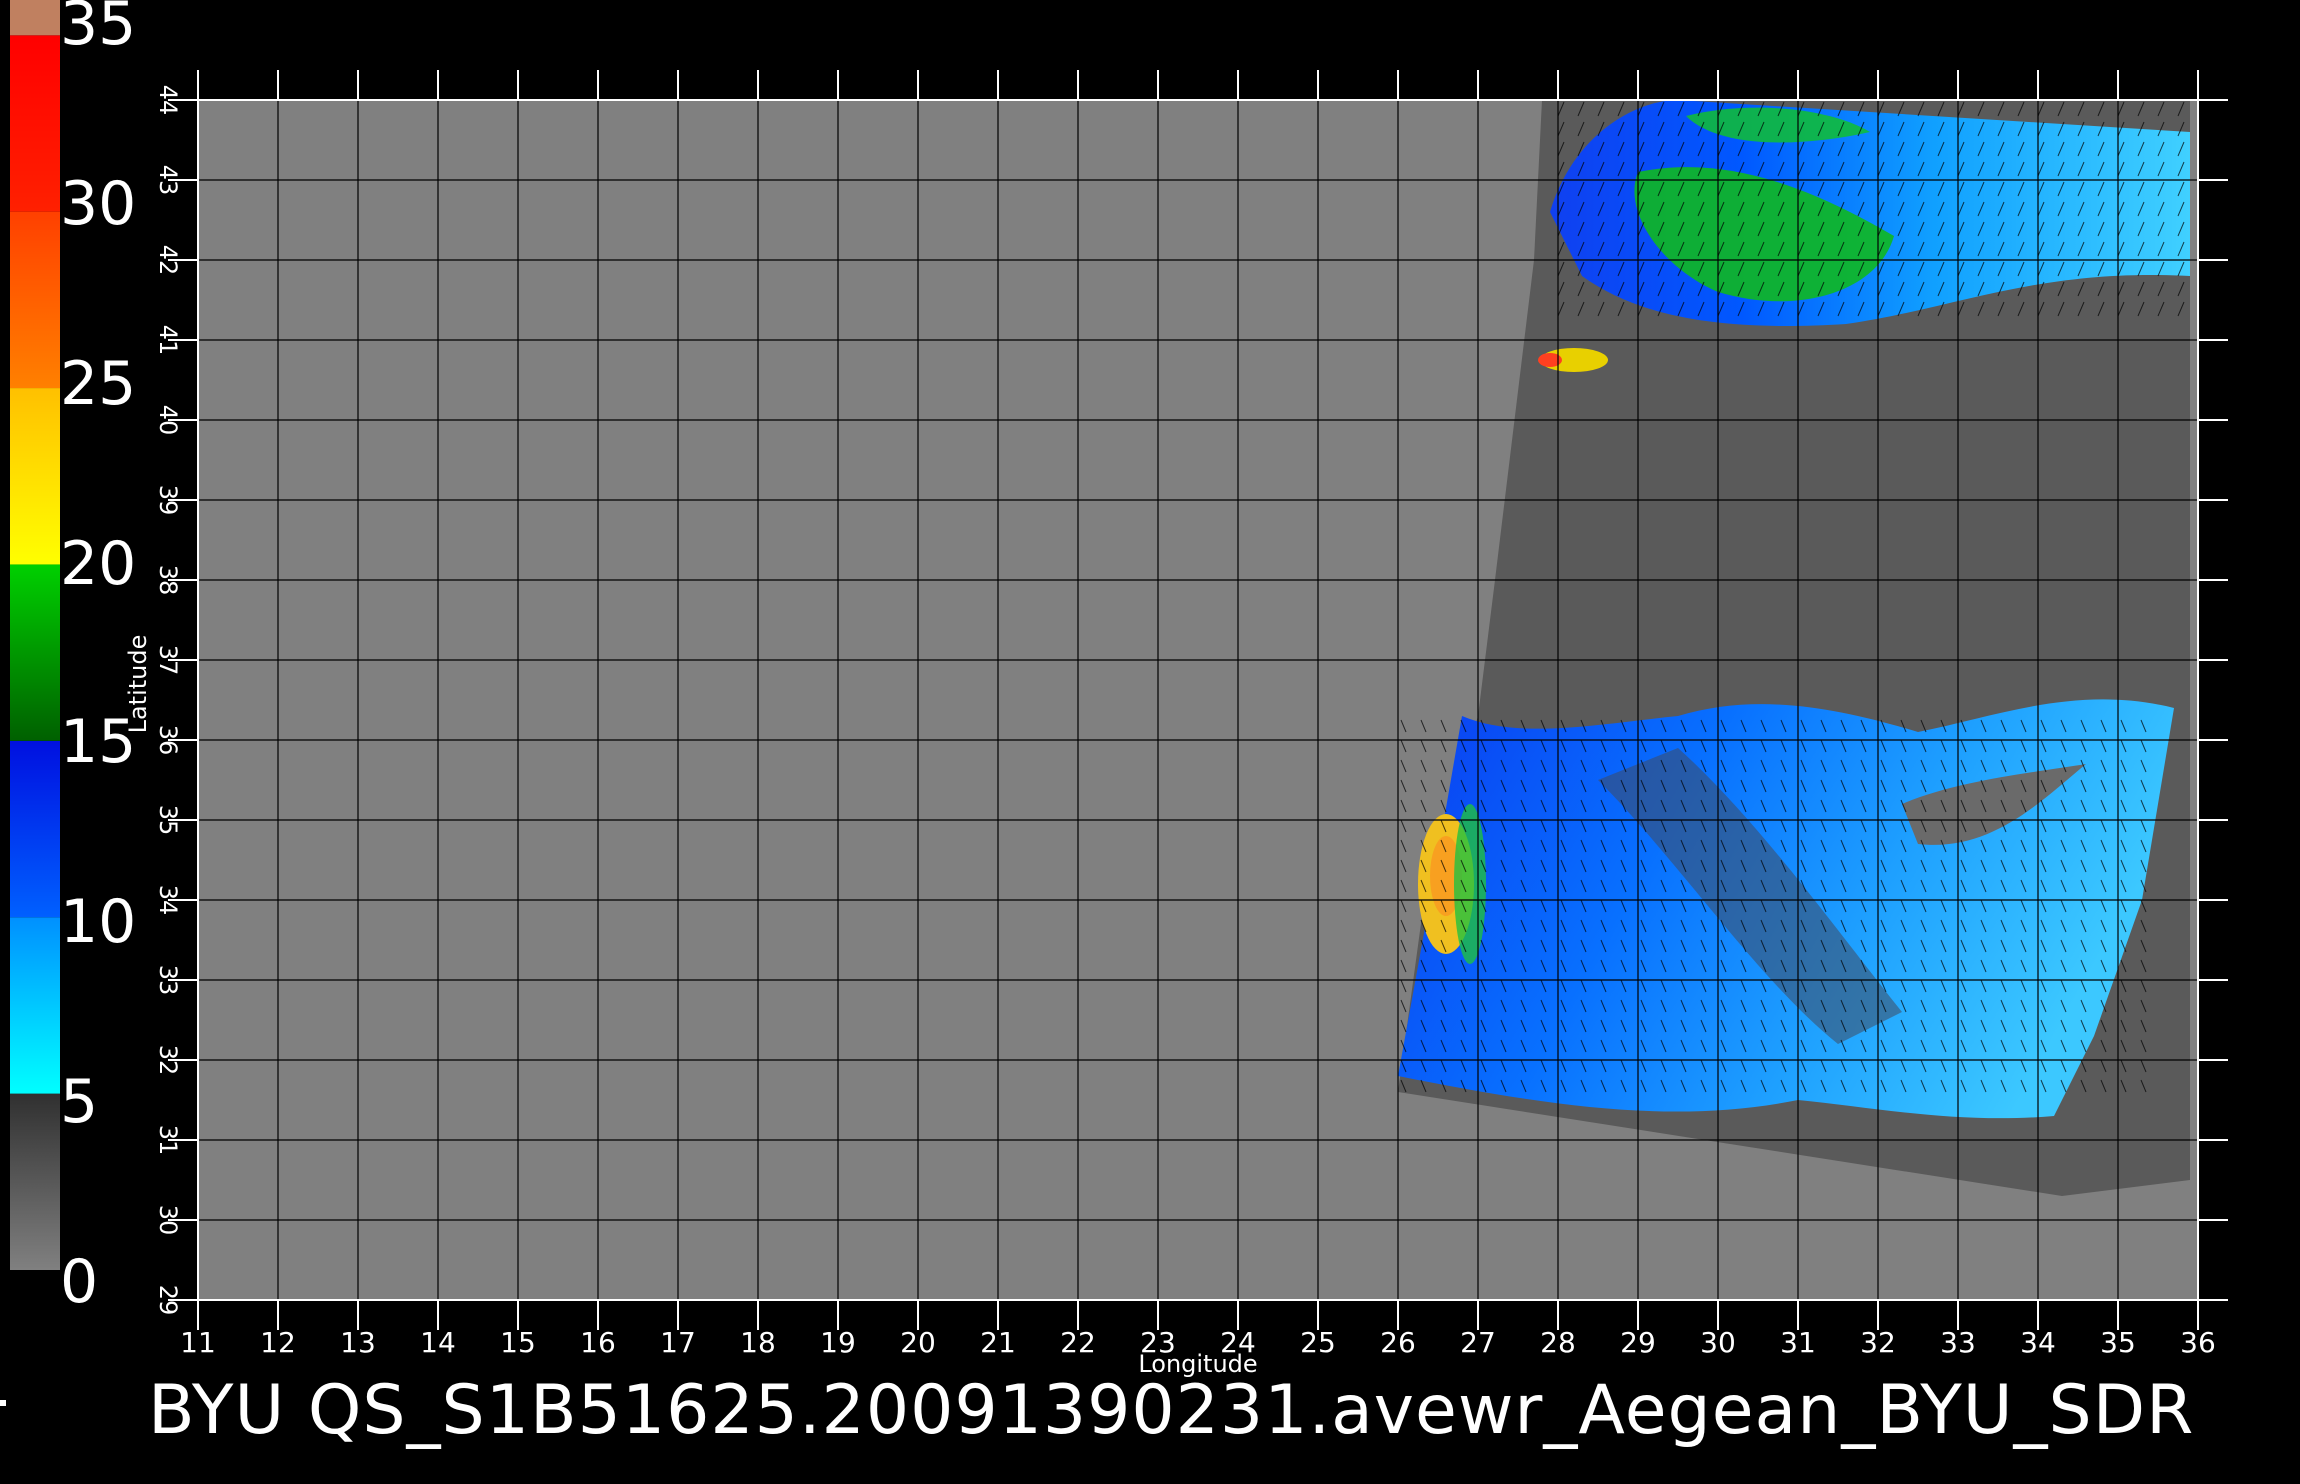 Image resolution: width=2300 pixels, height=1484 pixels. I want to click on lon-tick-label: 20, so click(918, 1342).